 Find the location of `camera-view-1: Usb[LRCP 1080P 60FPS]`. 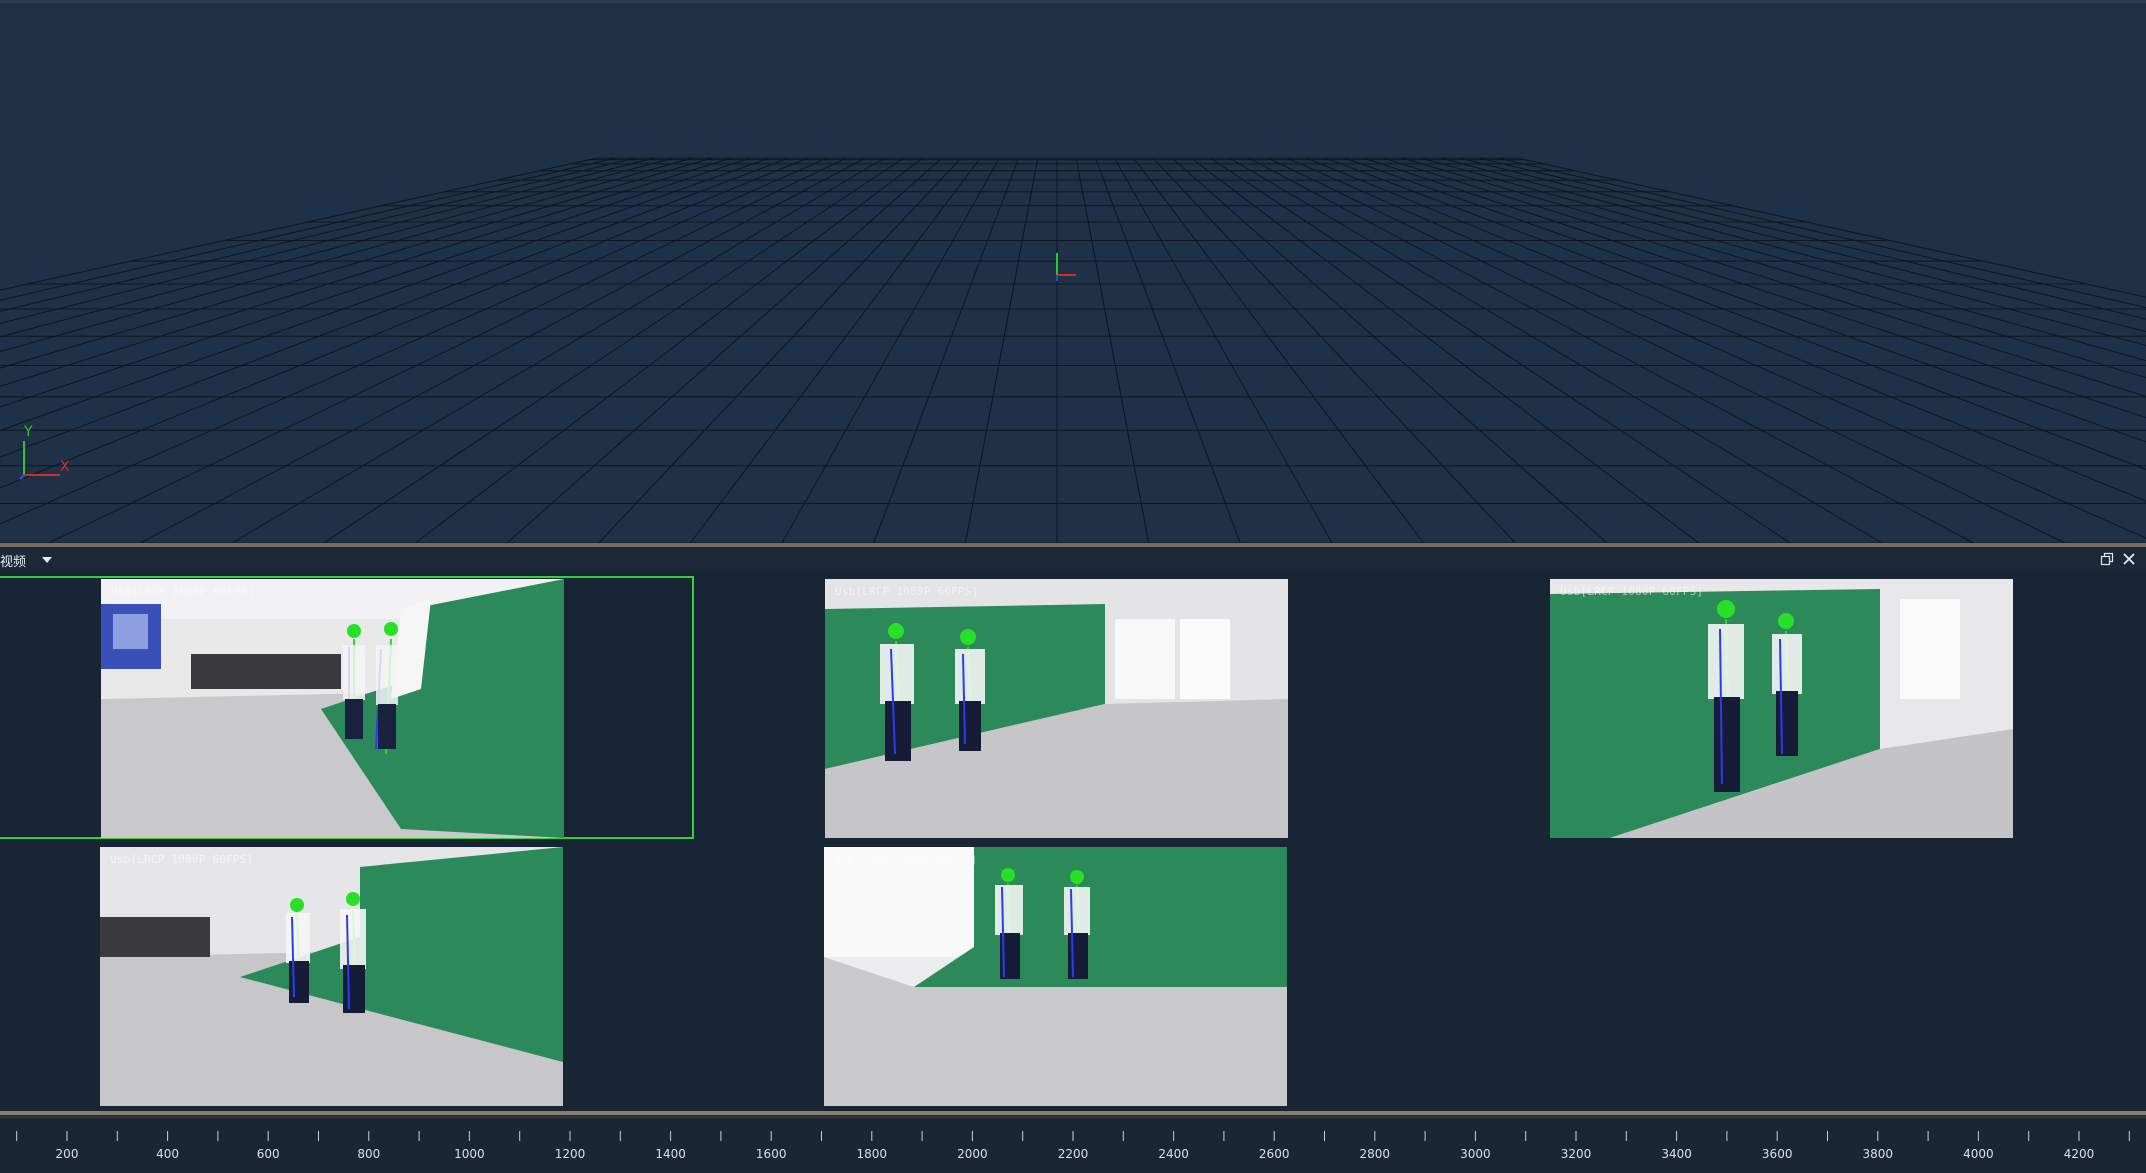

camera-view-1: Usb[LRCP 1080P 60FPS] is located at coordinates (332, 708).